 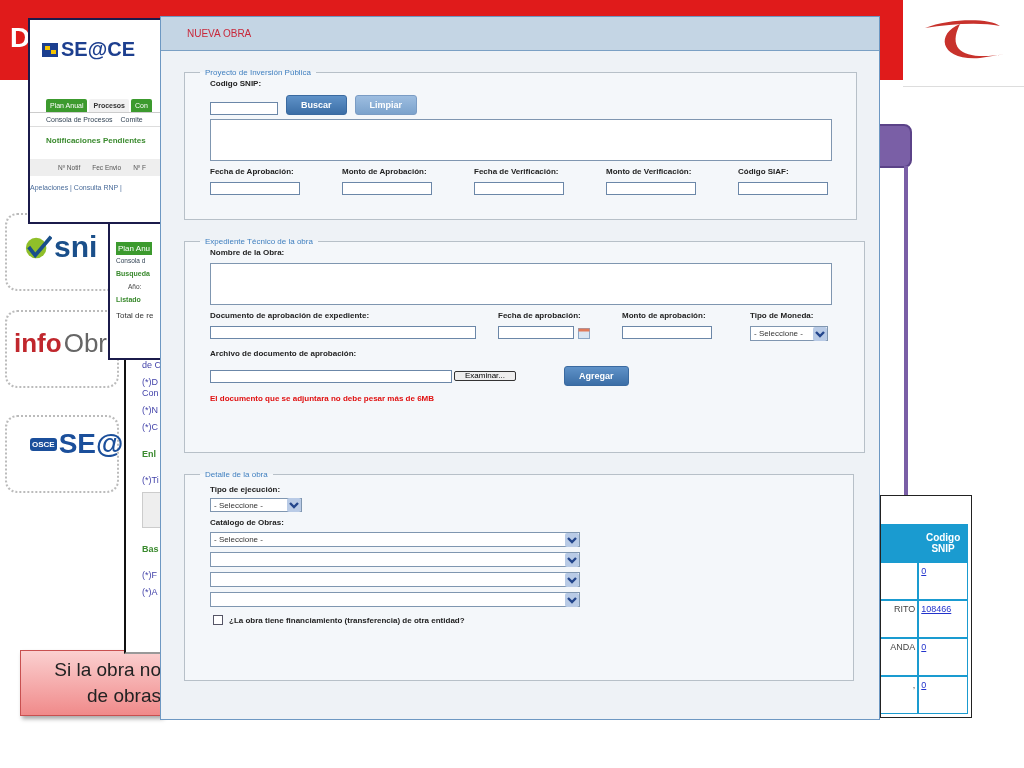 What do you see at coordinates (98, 49) in the screenshot?
I see `logo-text: SE@CE` at bounding box center [98, 49].